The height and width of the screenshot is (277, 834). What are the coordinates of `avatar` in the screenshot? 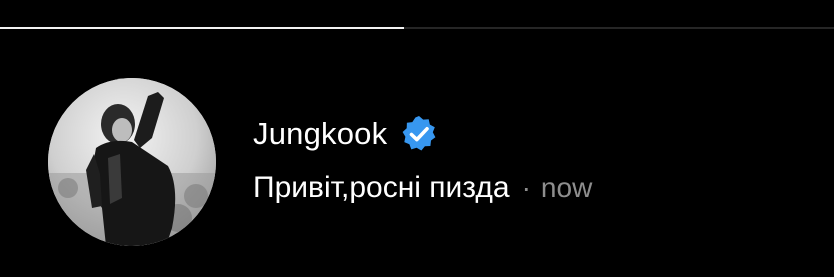 It's located at (132, 162).